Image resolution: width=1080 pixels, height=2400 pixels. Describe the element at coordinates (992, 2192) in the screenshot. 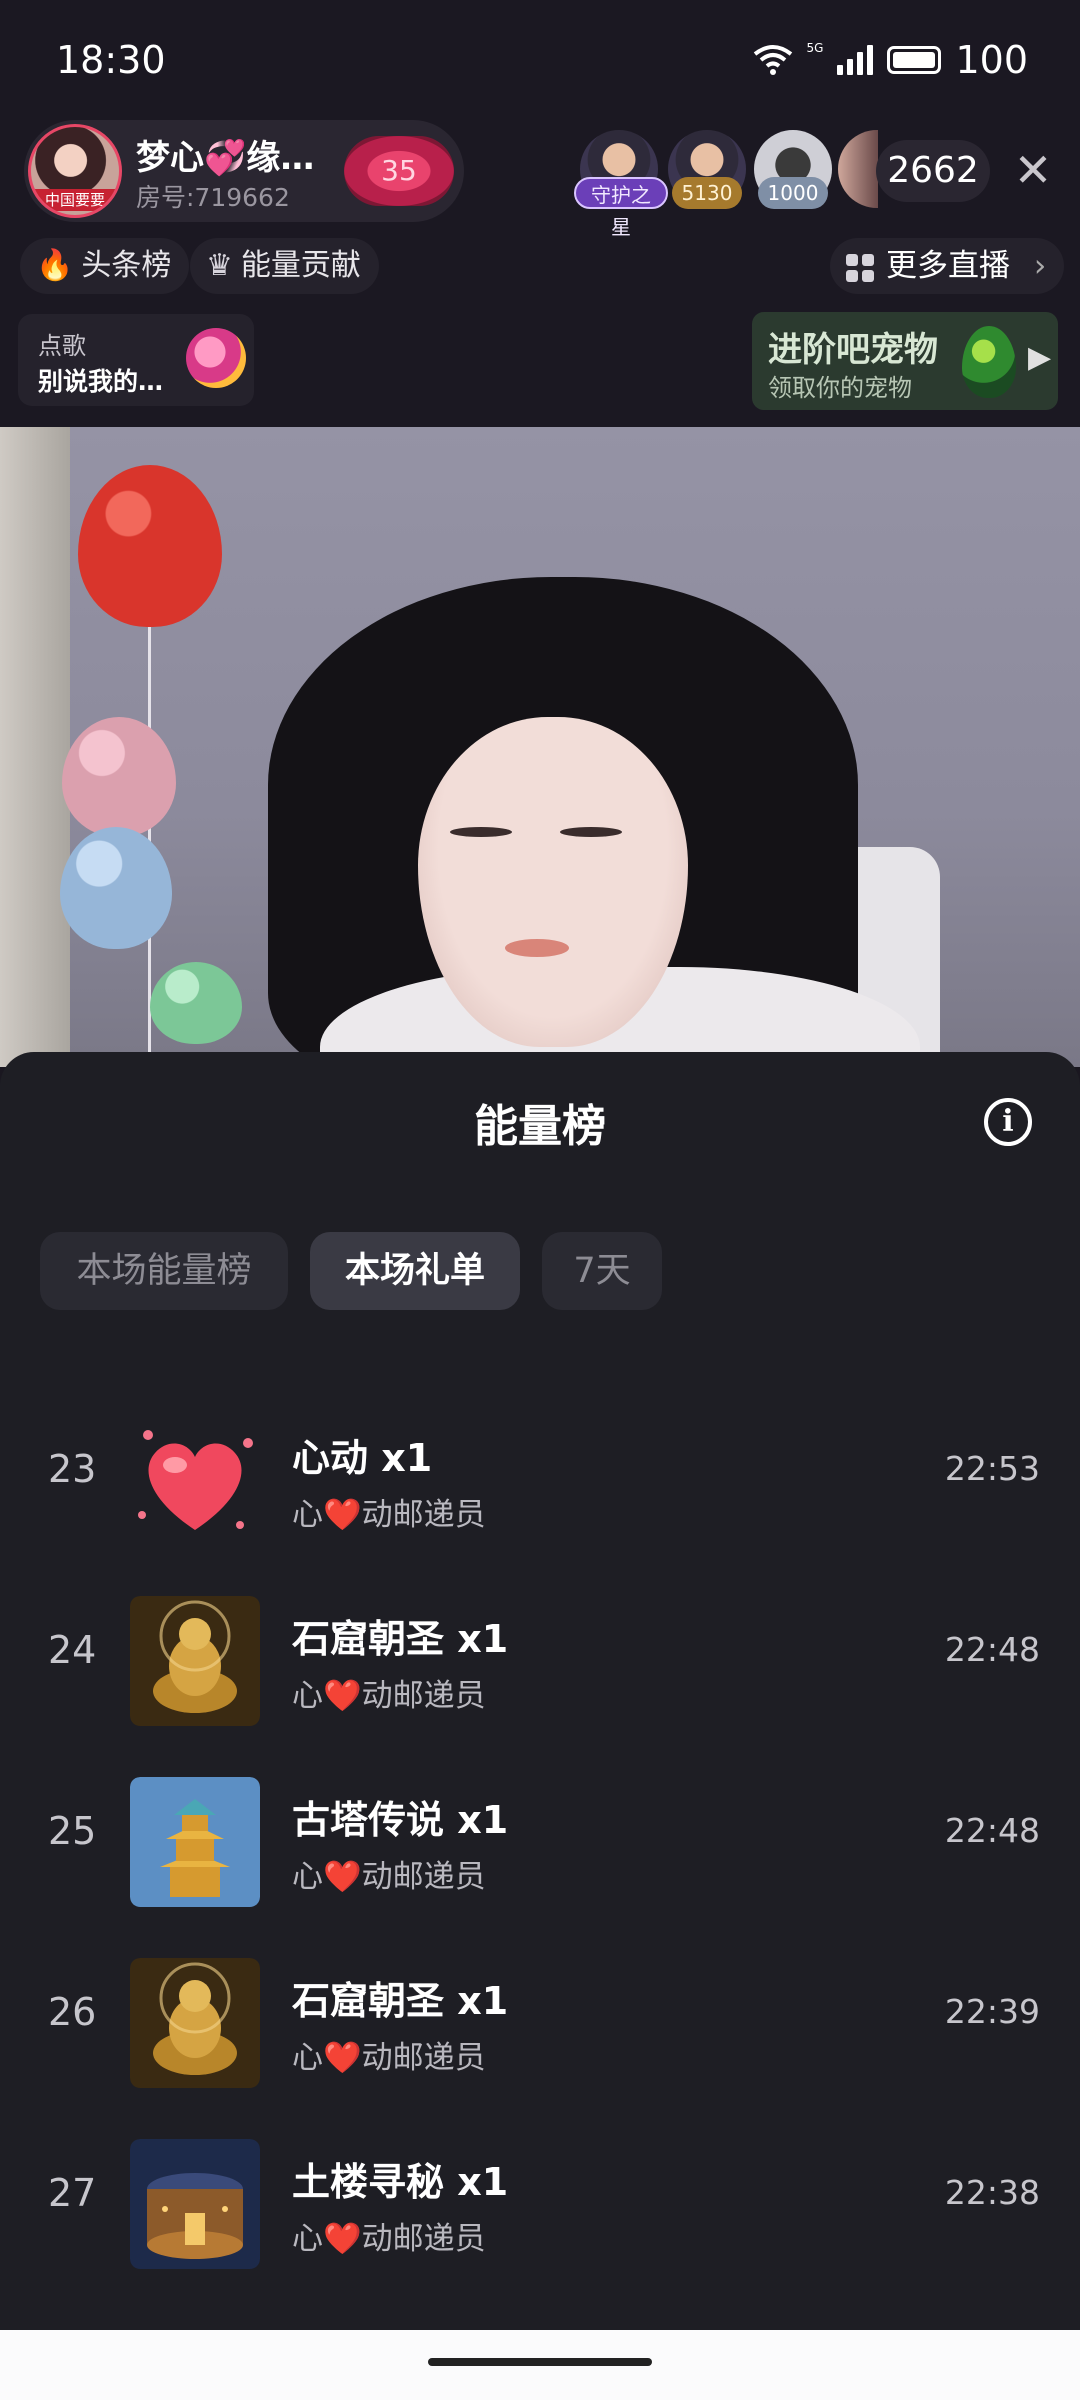

I see `gift-time: 22:38` at that location.